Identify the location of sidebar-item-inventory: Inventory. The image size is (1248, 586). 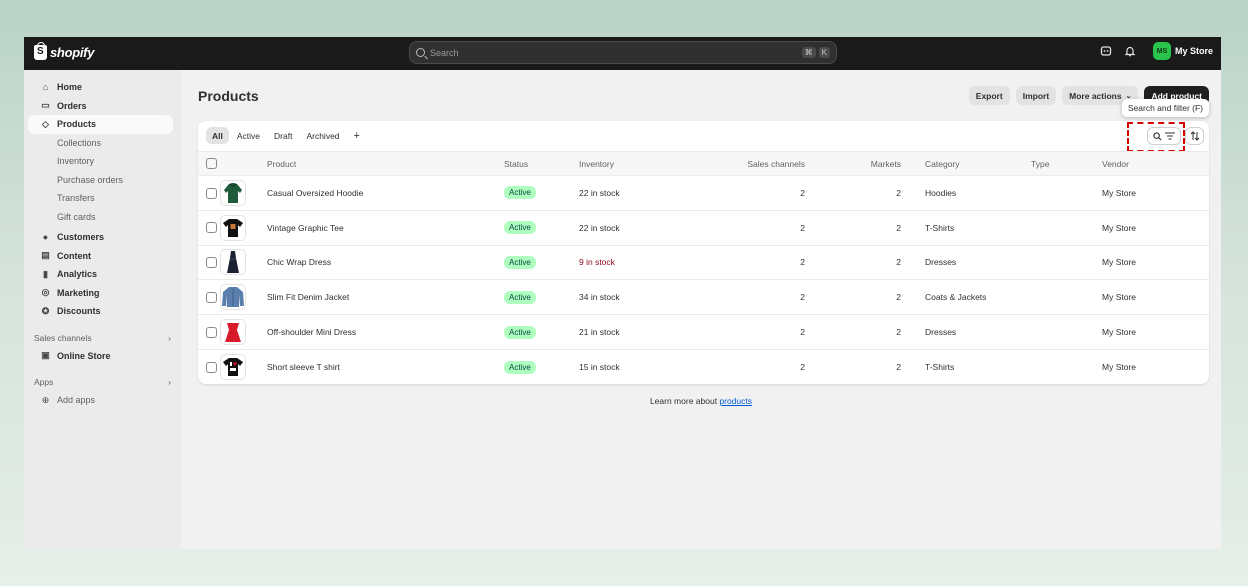
(104, 161).